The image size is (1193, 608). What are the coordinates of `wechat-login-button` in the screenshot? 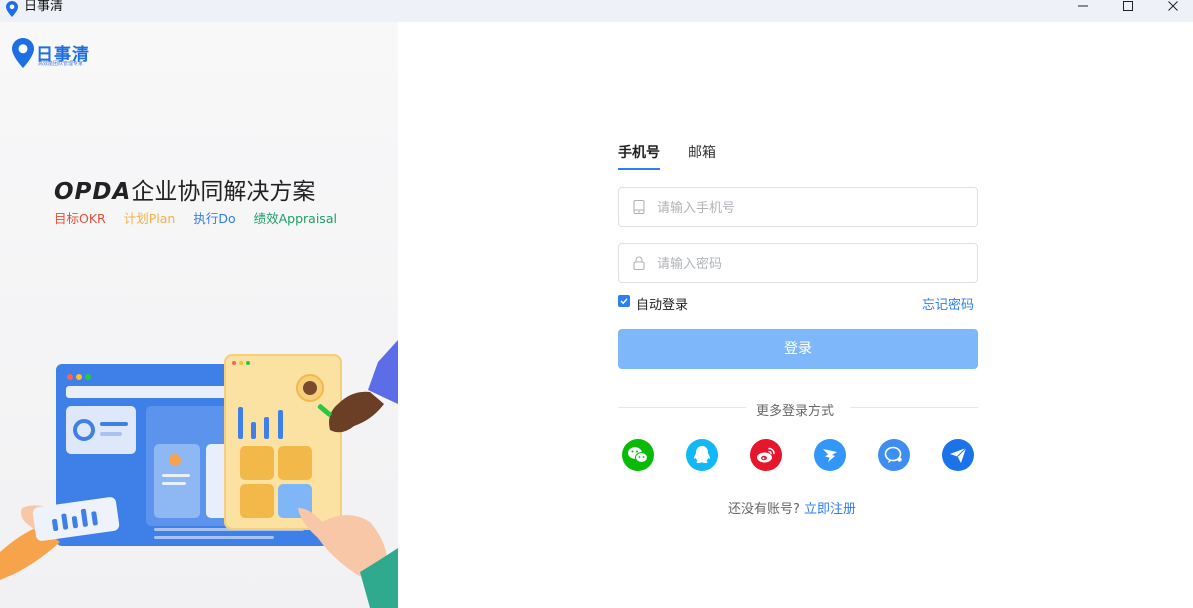 It's located at (638, 455).